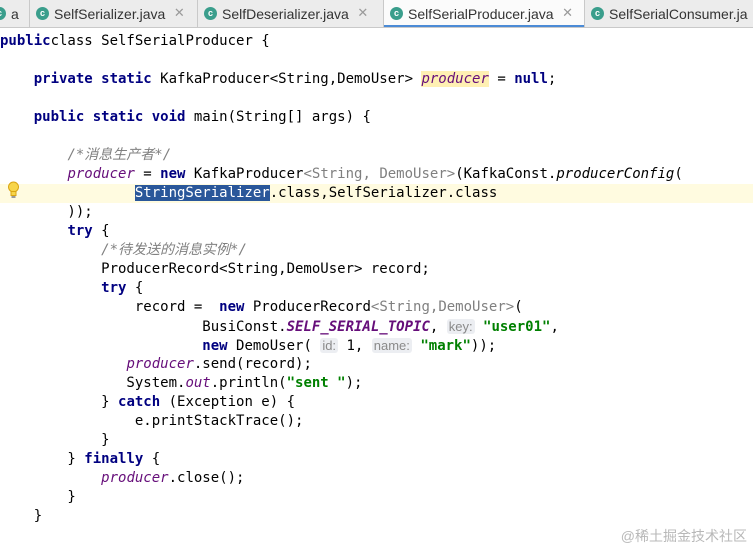 The height and width of the screenshot is (550, 753). Describe the element at coordinates (376, 364) in the screenshot. I see `code-line: producer.send(record);` at that location.